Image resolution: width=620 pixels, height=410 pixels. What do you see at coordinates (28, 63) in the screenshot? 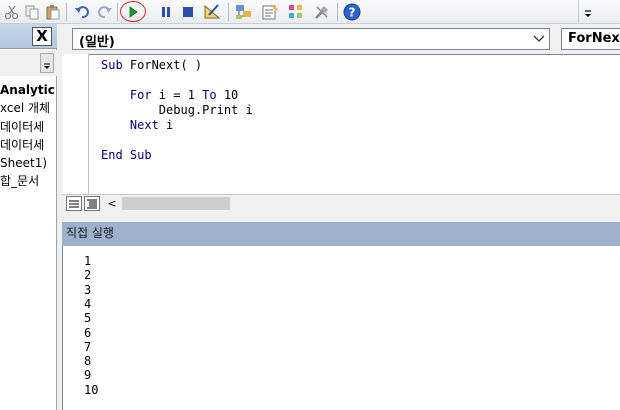
I see `project-pane-toolbar` at bounding box center [28, 63].